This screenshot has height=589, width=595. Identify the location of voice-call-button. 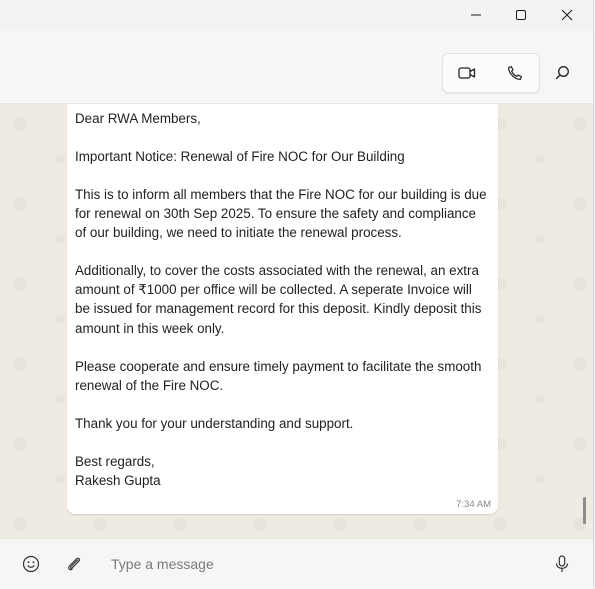
(515, 73).